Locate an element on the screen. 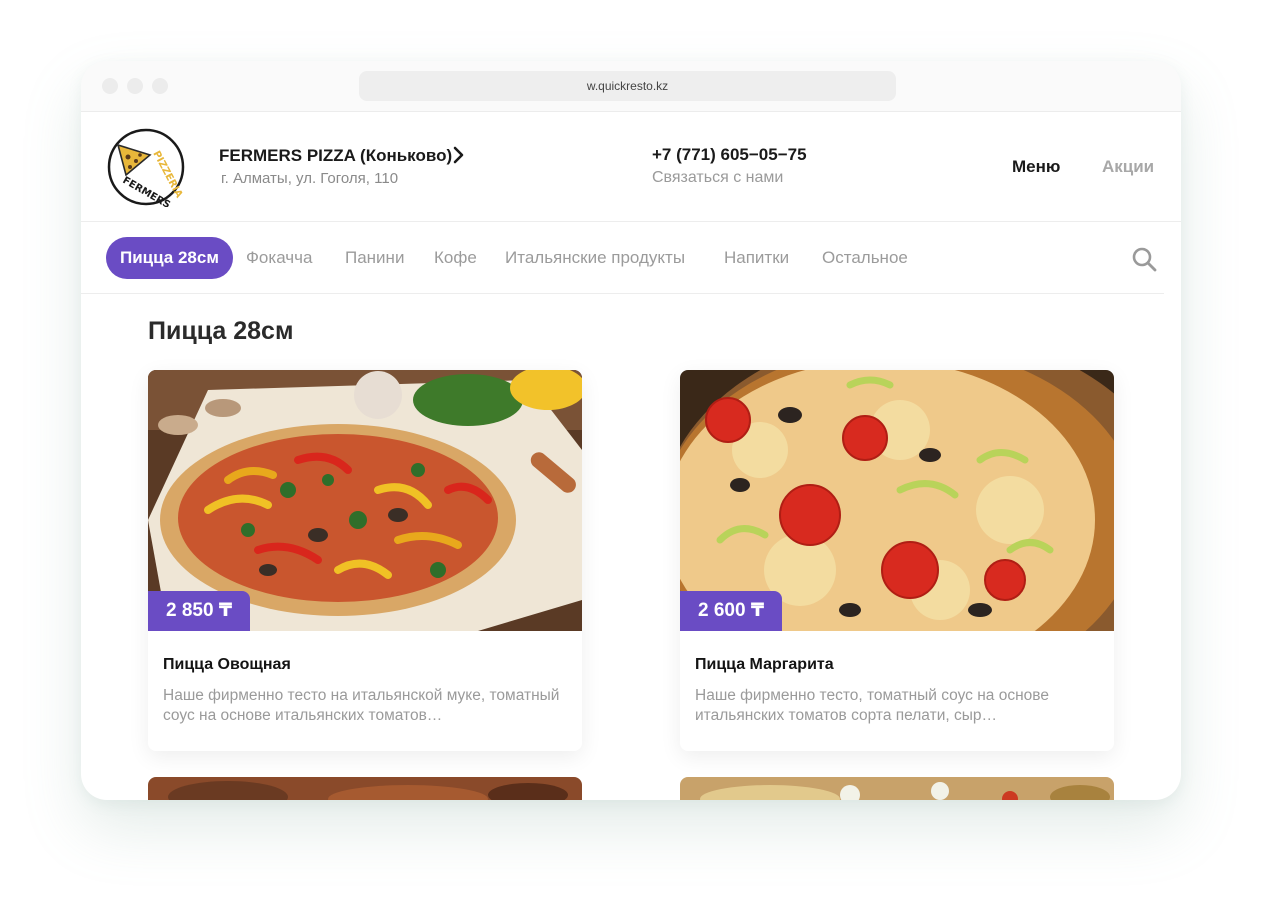  chevron-right-icon is located at coordinates (459, 155).